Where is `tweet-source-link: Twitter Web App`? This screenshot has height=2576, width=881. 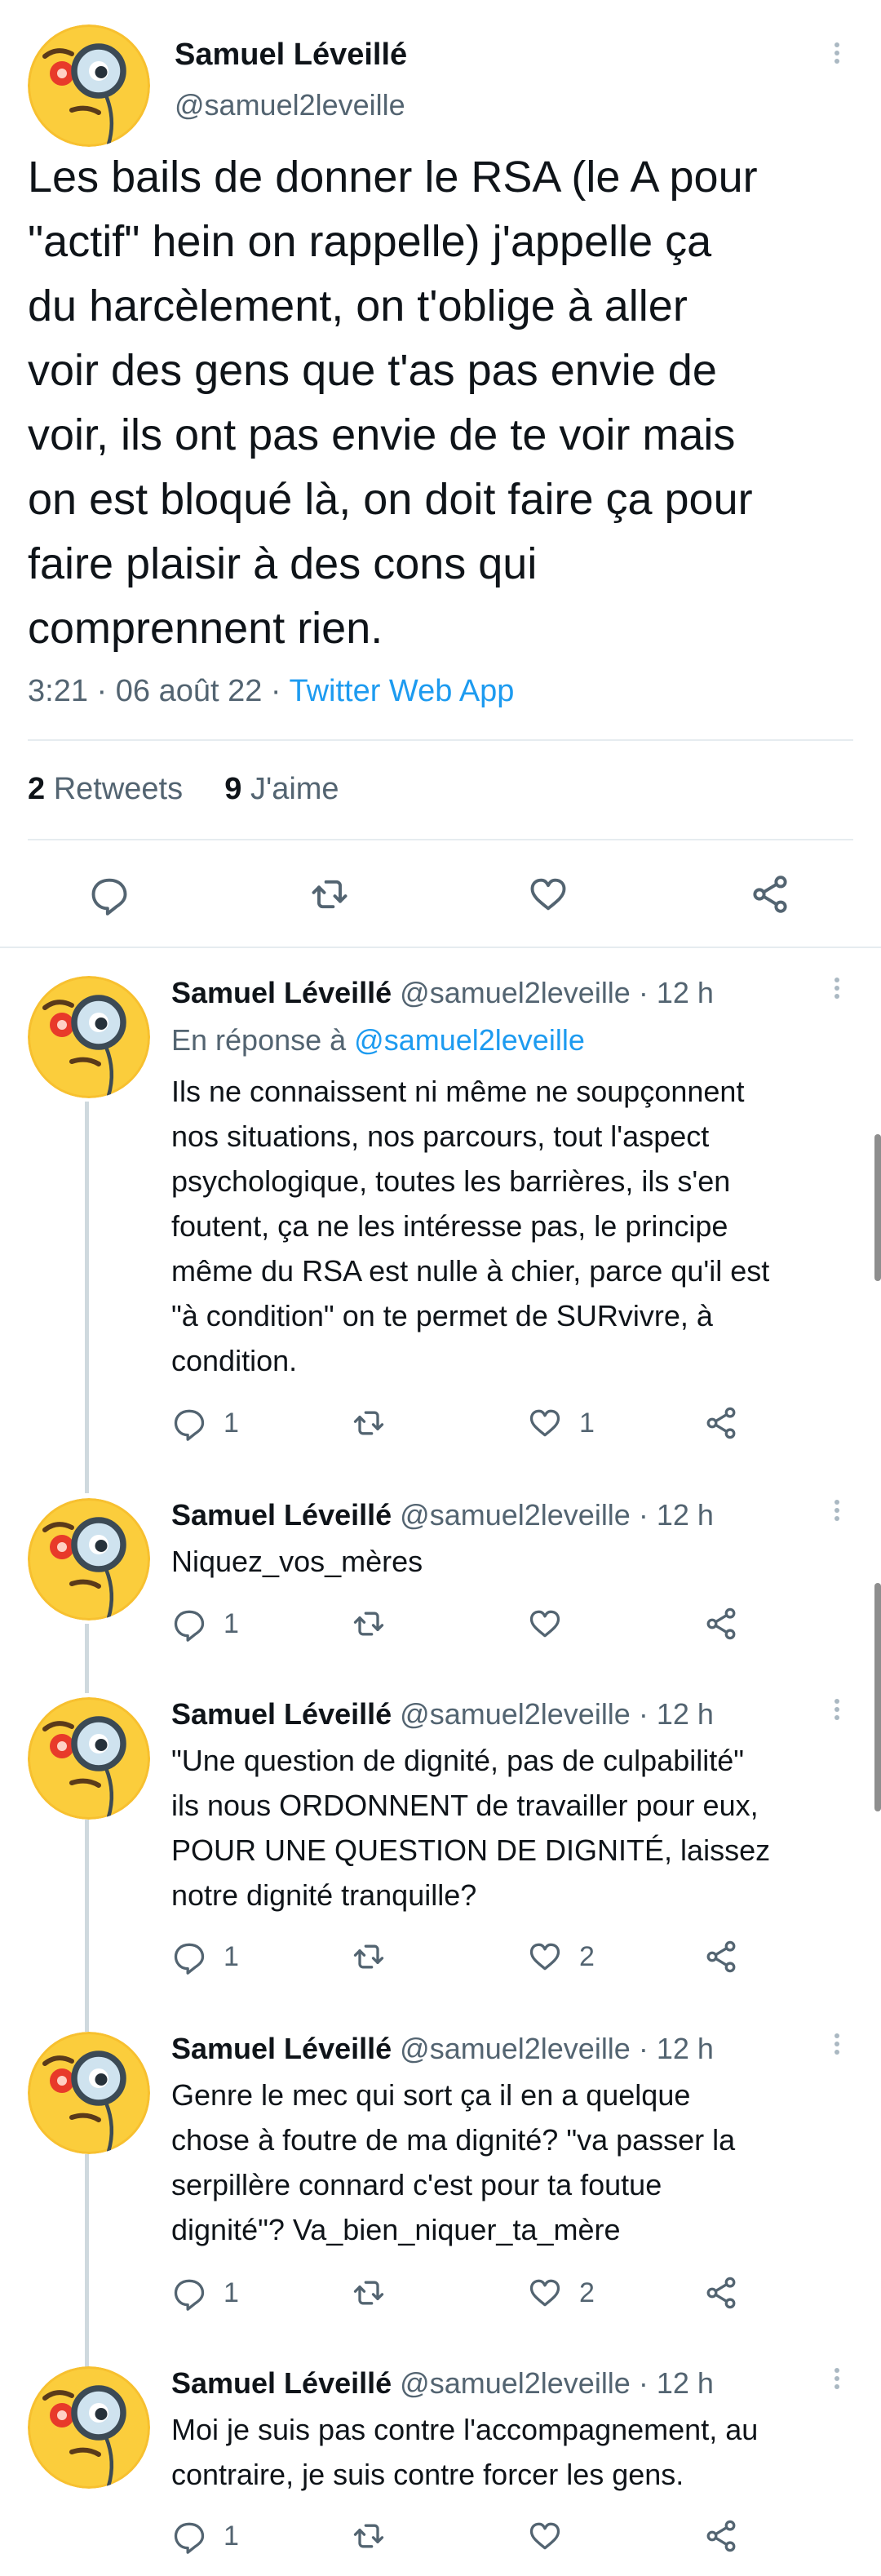 tweet-source-link: Twitter Web App is located at coordinates (401, 691).